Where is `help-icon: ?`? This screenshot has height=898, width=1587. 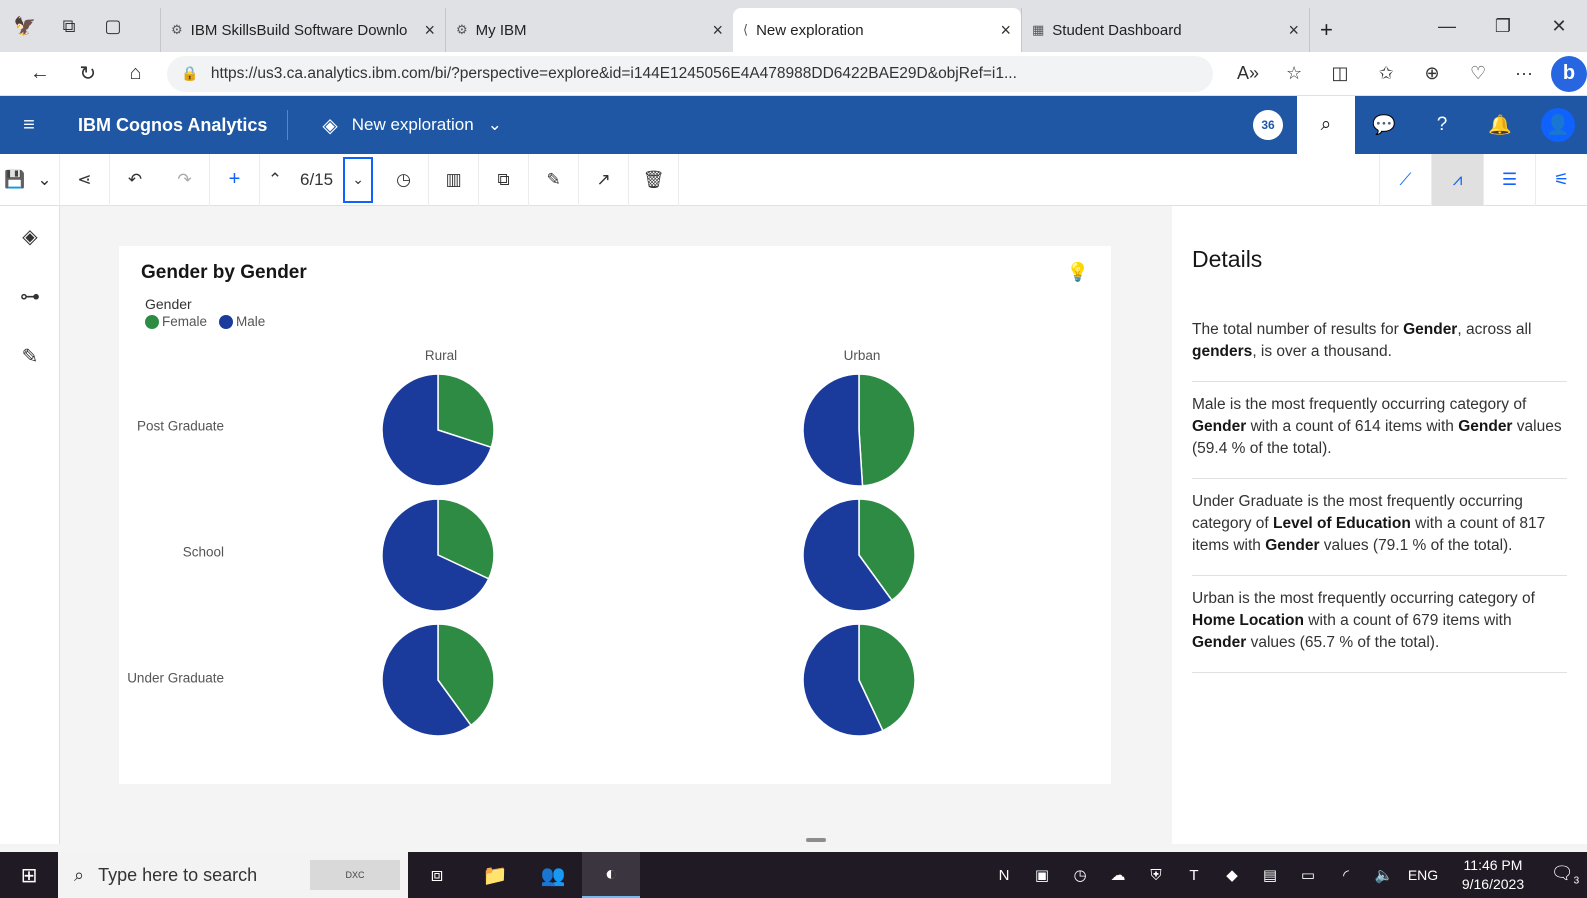 help-icon: ? is located at coordinates (1442, 125).